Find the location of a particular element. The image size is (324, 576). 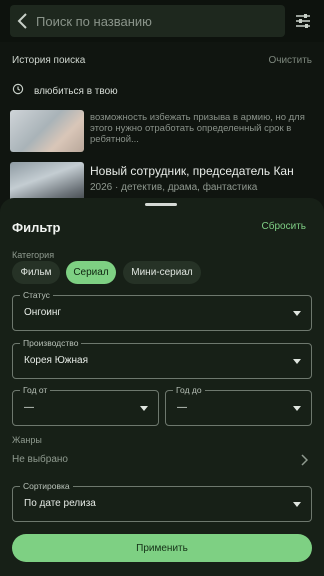

year-to-label: Год до is located at coordinates (189, 390).